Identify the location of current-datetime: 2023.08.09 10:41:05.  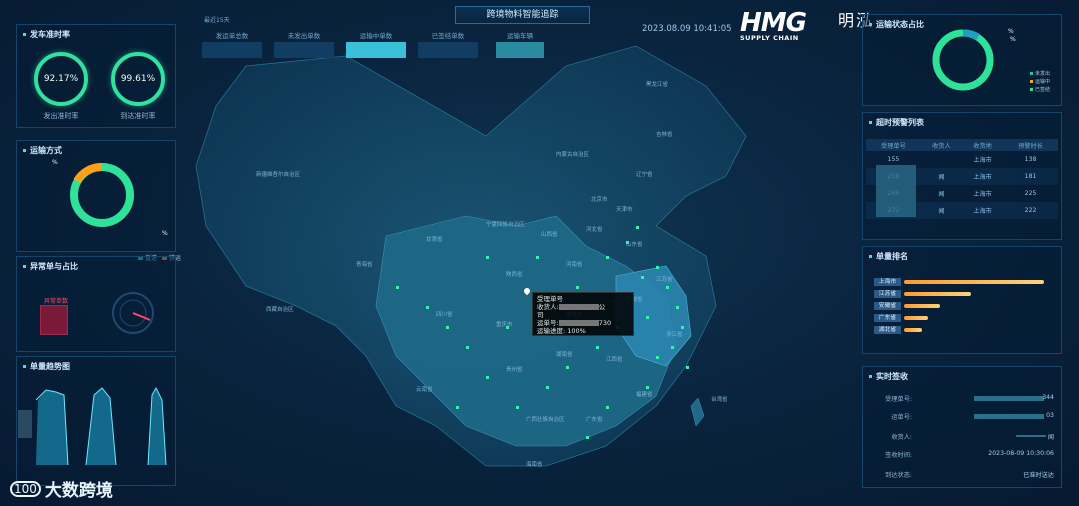
(687, 29).